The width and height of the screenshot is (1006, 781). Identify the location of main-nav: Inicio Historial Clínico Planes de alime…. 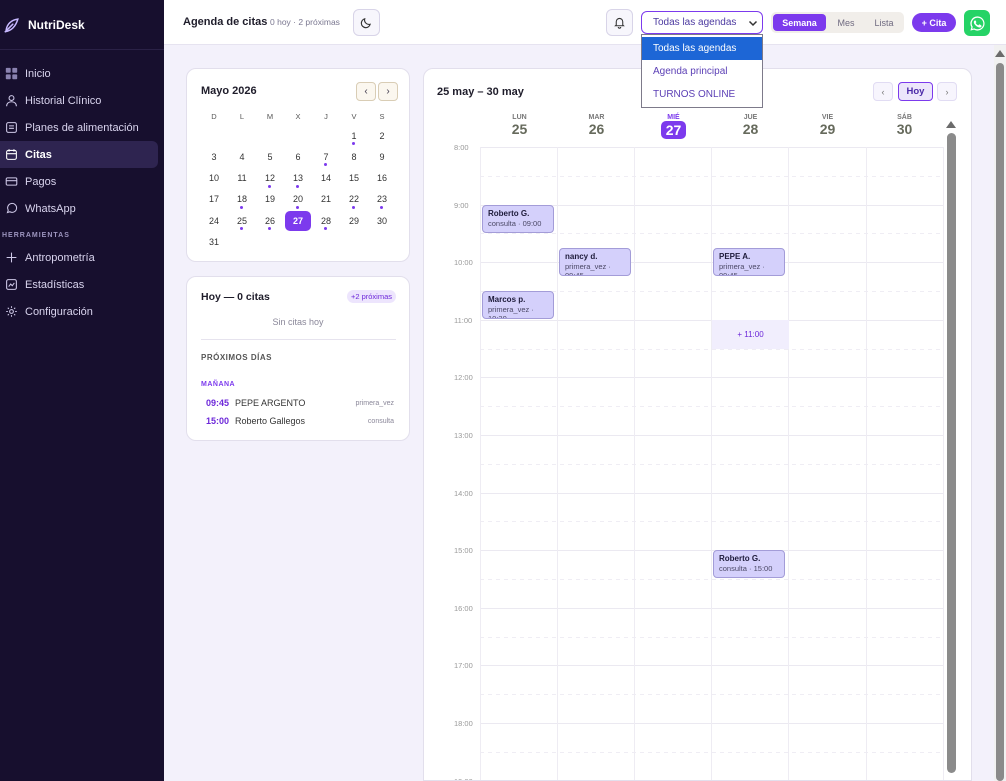
(82, 187).